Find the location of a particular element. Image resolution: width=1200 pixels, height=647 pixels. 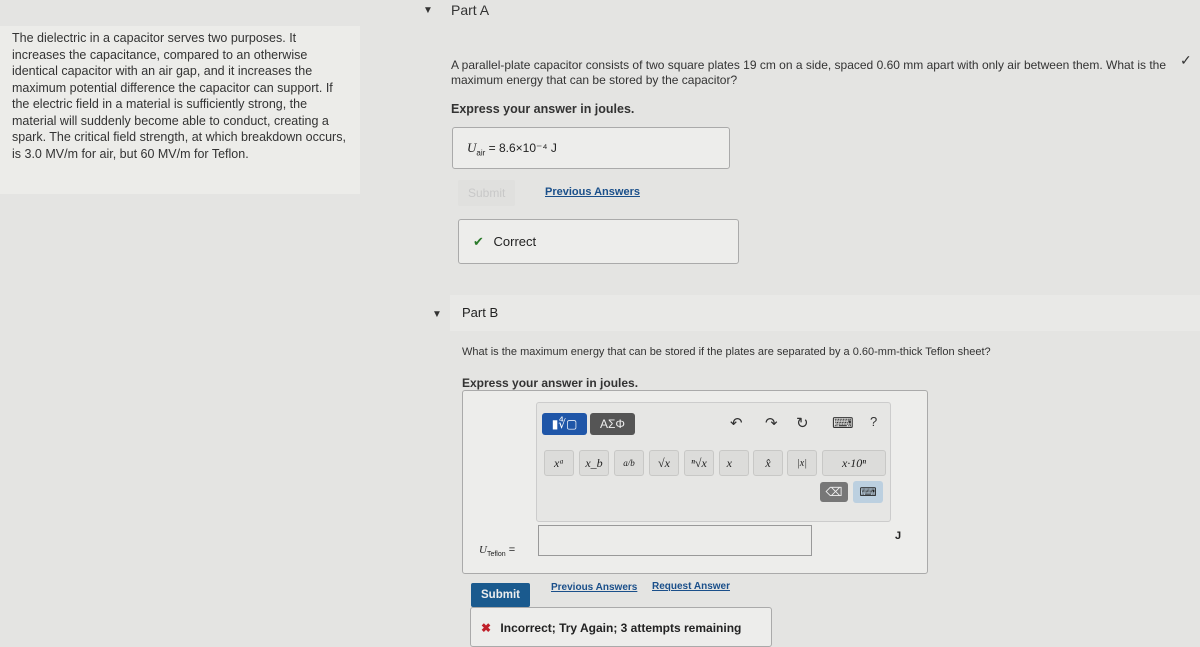

answer-subscript: air is located at coordinates (481, 153).